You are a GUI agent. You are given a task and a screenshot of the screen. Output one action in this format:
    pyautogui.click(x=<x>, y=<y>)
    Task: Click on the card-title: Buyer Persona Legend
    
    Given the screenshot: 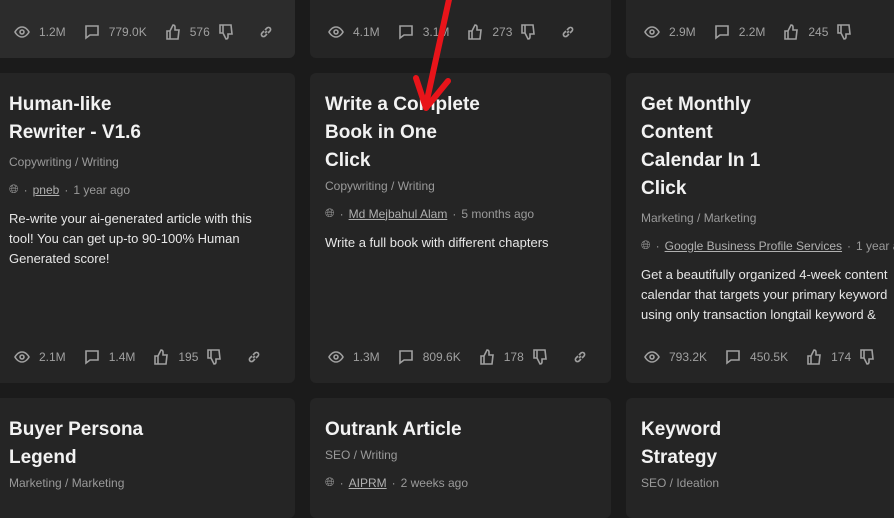 What is the action you would take?
    pyautogui.click(x=89, y=444)
    